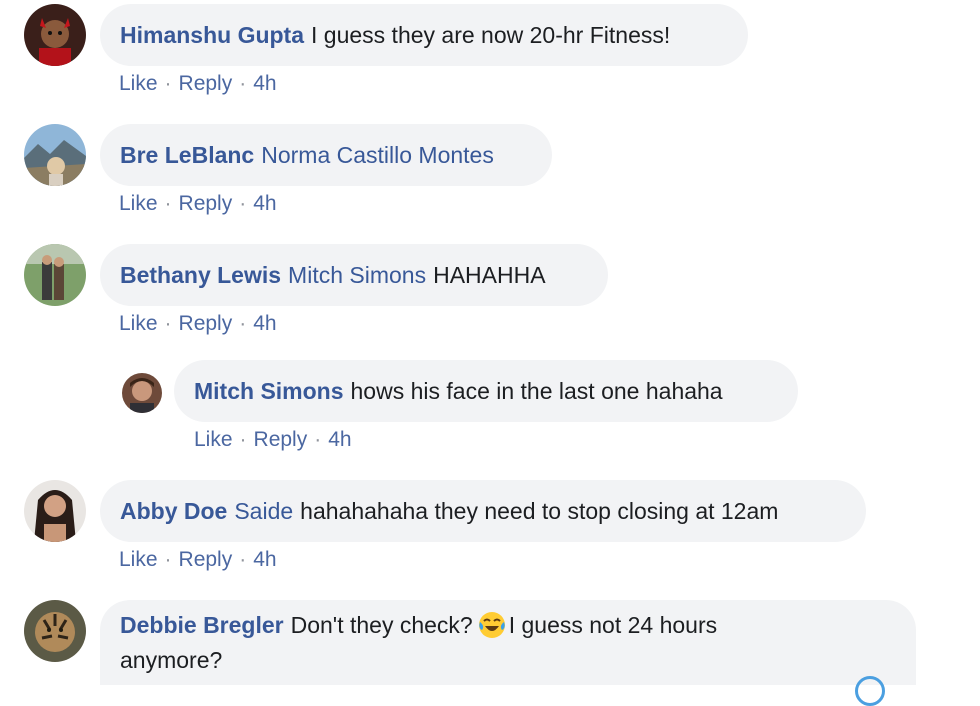  I want to click on devil-horns-avatar-icon, so click(55, 35).